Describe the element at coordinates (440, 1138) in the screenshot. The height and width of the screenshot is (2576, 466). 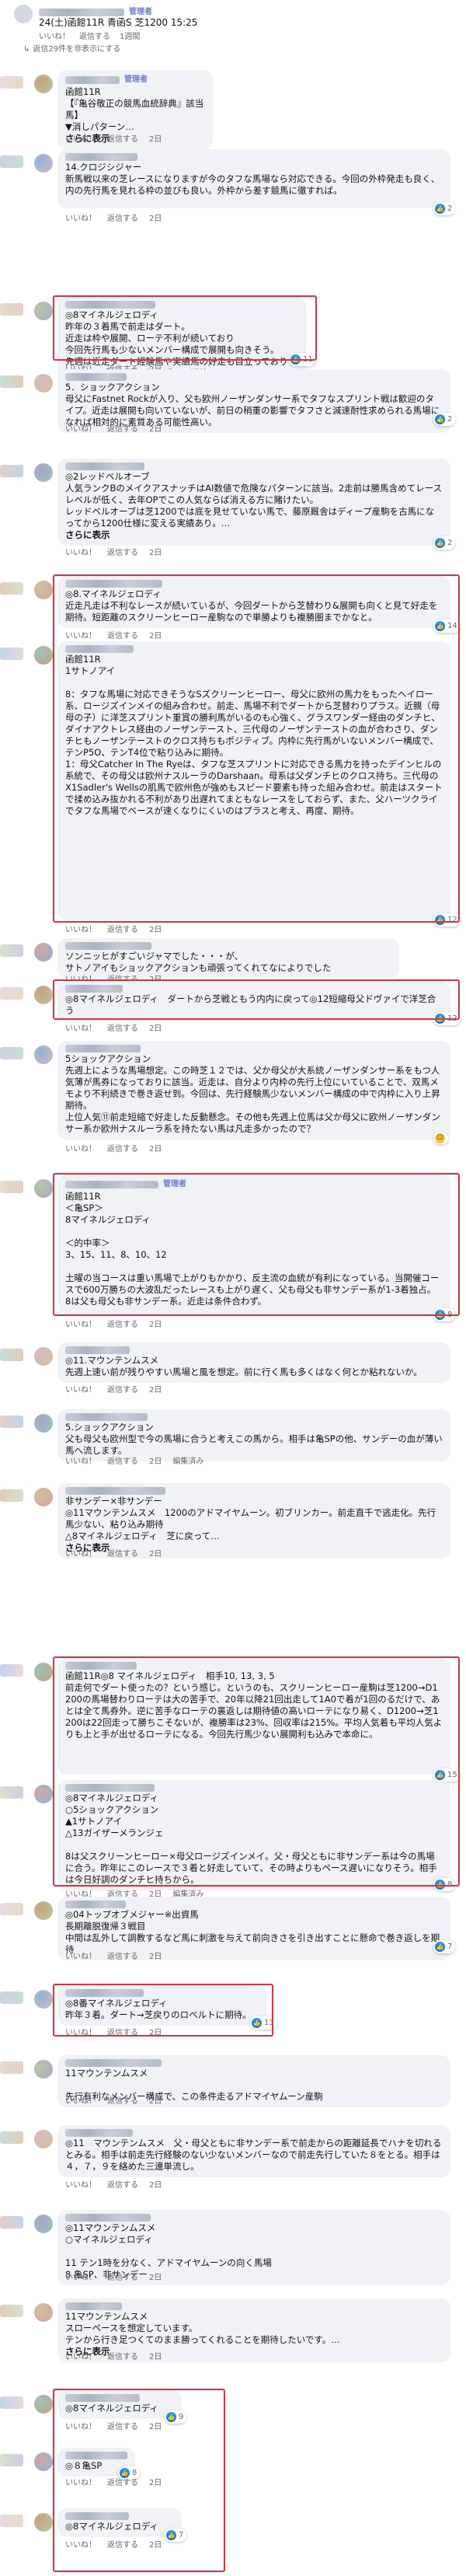
I see `reaction-count: ☺` at that location.